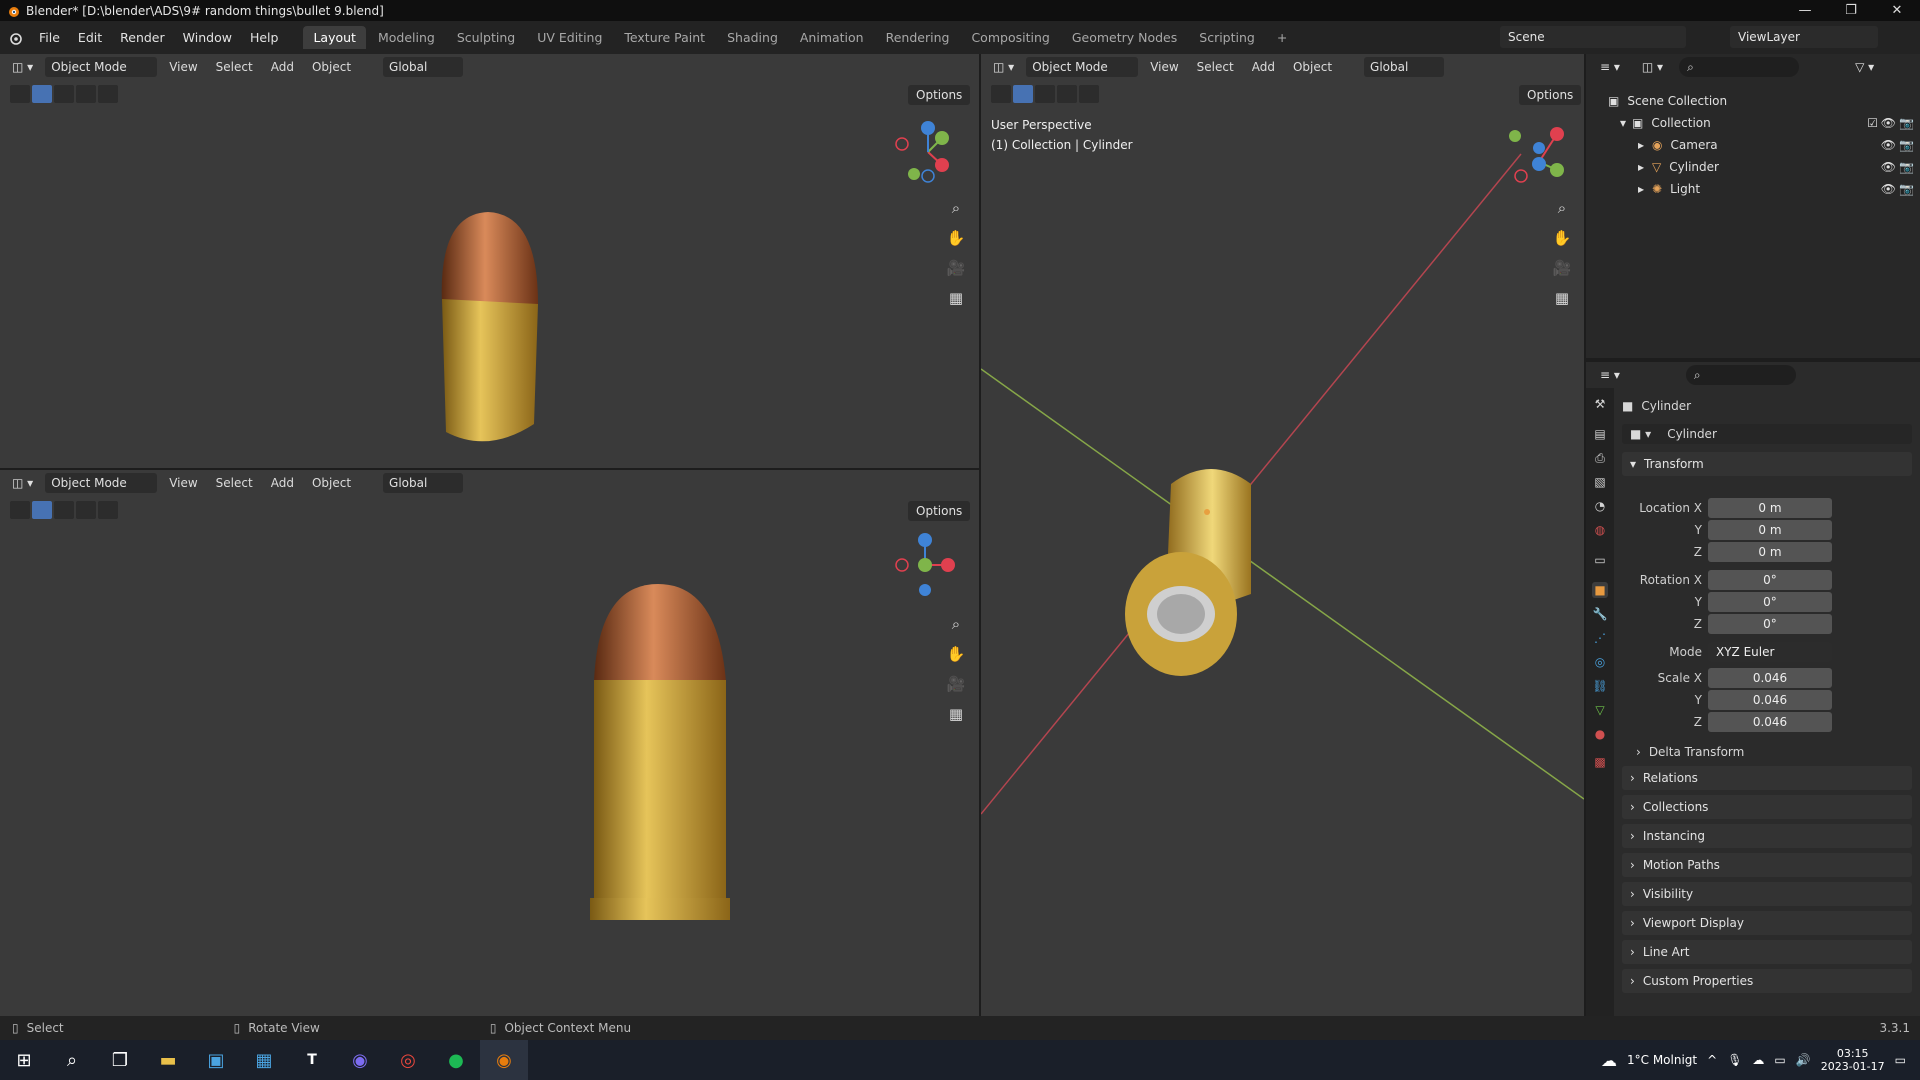 Image resolution: width=1920 pixels, height=1080 pixels. I want to click on file-explorer-icon: ▬, so click(168, 1060).